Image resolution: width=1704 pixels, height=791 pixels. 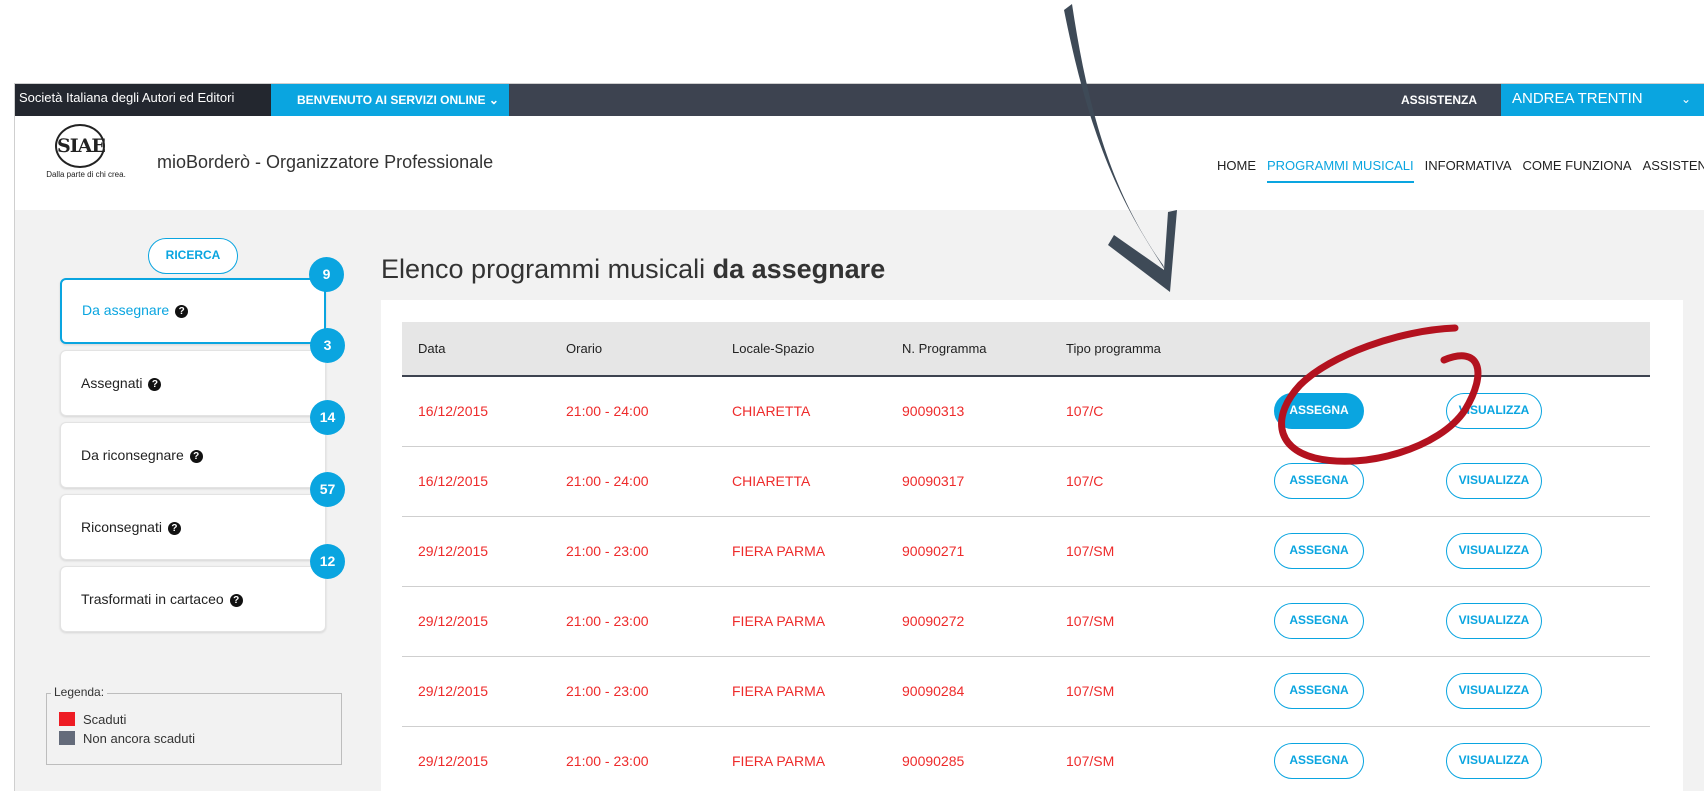 What do you see at coordinates (139, 738) in the screenshot?
I see `legend-label-not-expired: Non ancora scaduti` at bounding box center [139, 738].